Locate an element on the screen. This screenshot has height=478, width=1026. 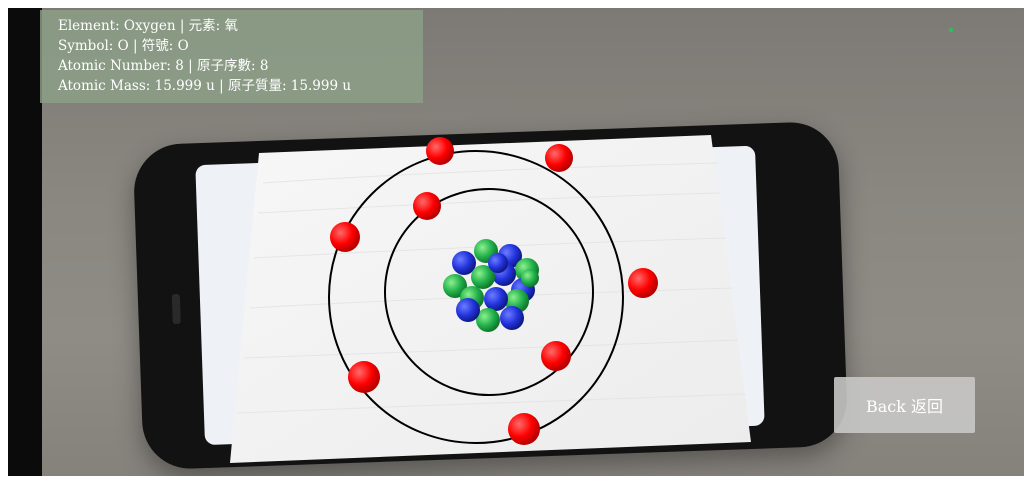
symbol-line: Symbol: O | 符號: O is located at coordinates (123, 46).